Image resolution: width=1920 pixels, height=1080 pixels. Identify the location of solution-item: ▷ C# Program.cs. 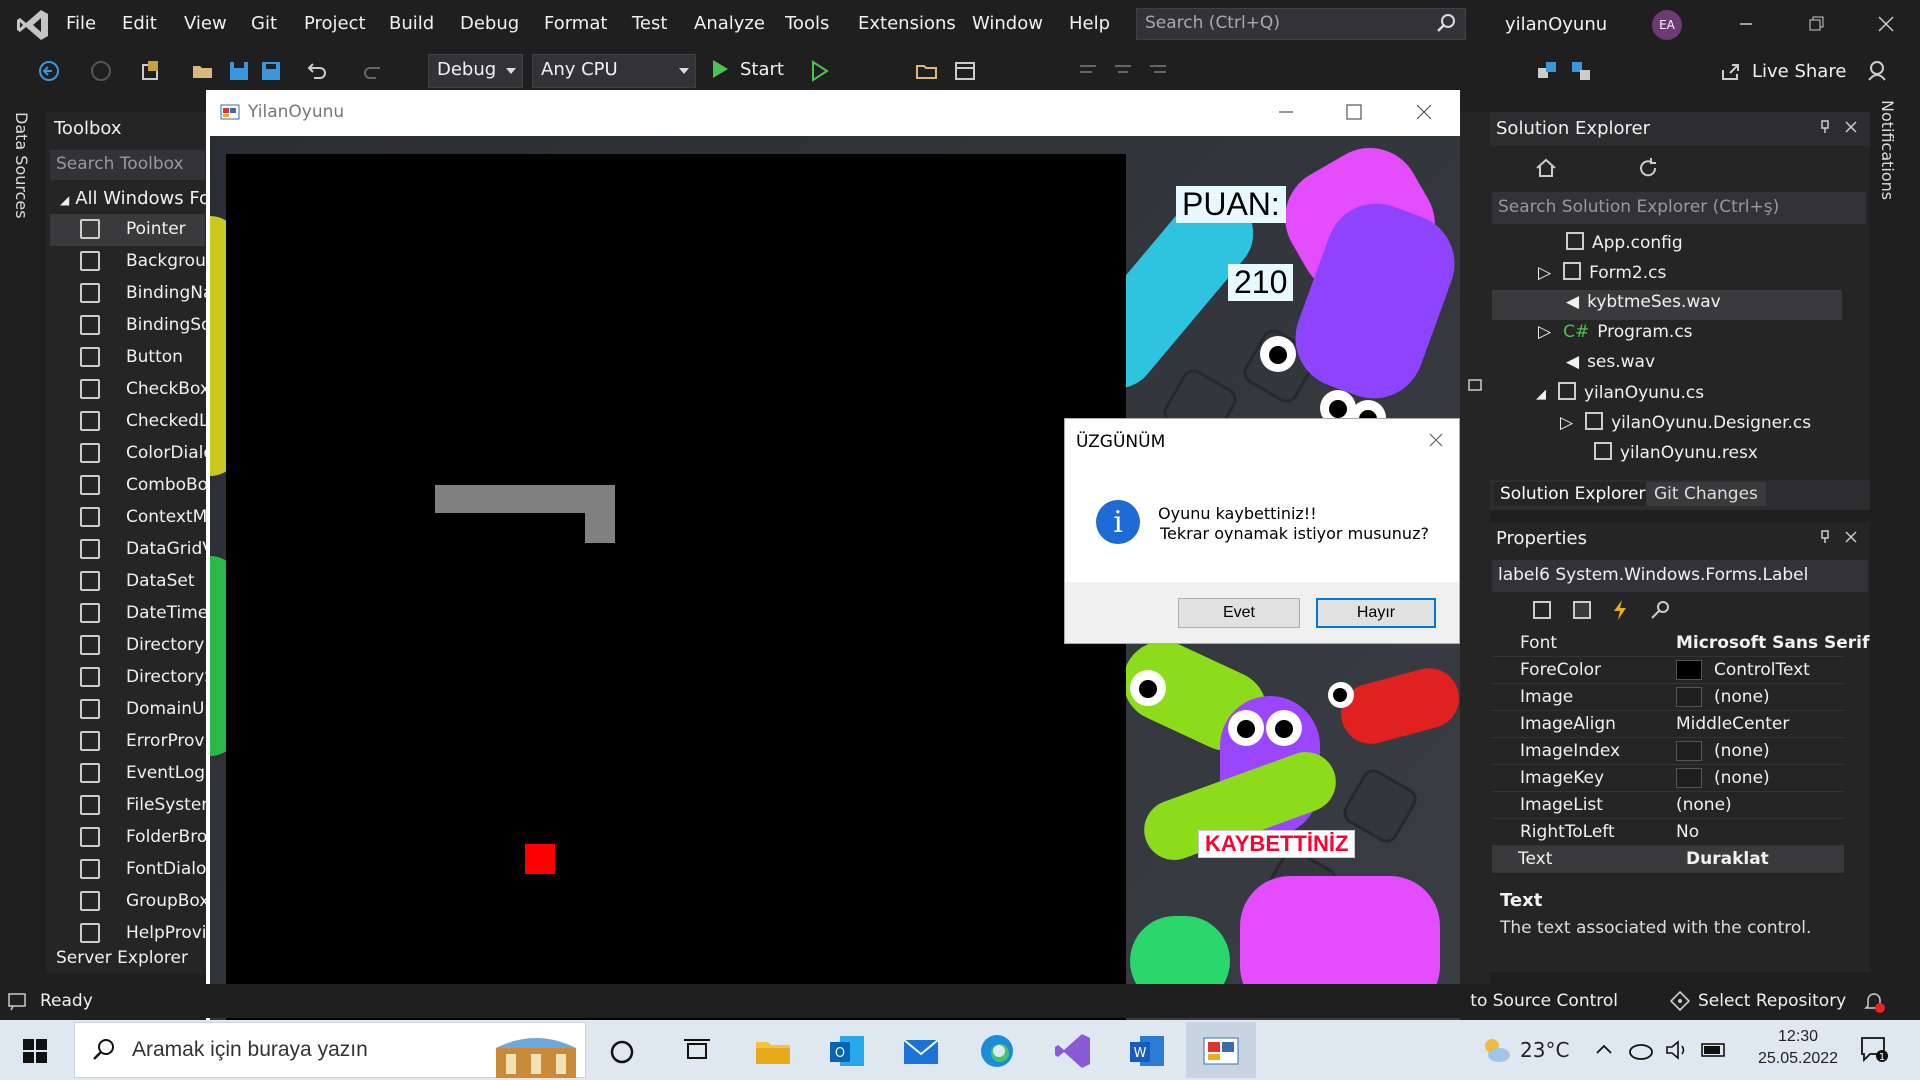
(1615, 337).